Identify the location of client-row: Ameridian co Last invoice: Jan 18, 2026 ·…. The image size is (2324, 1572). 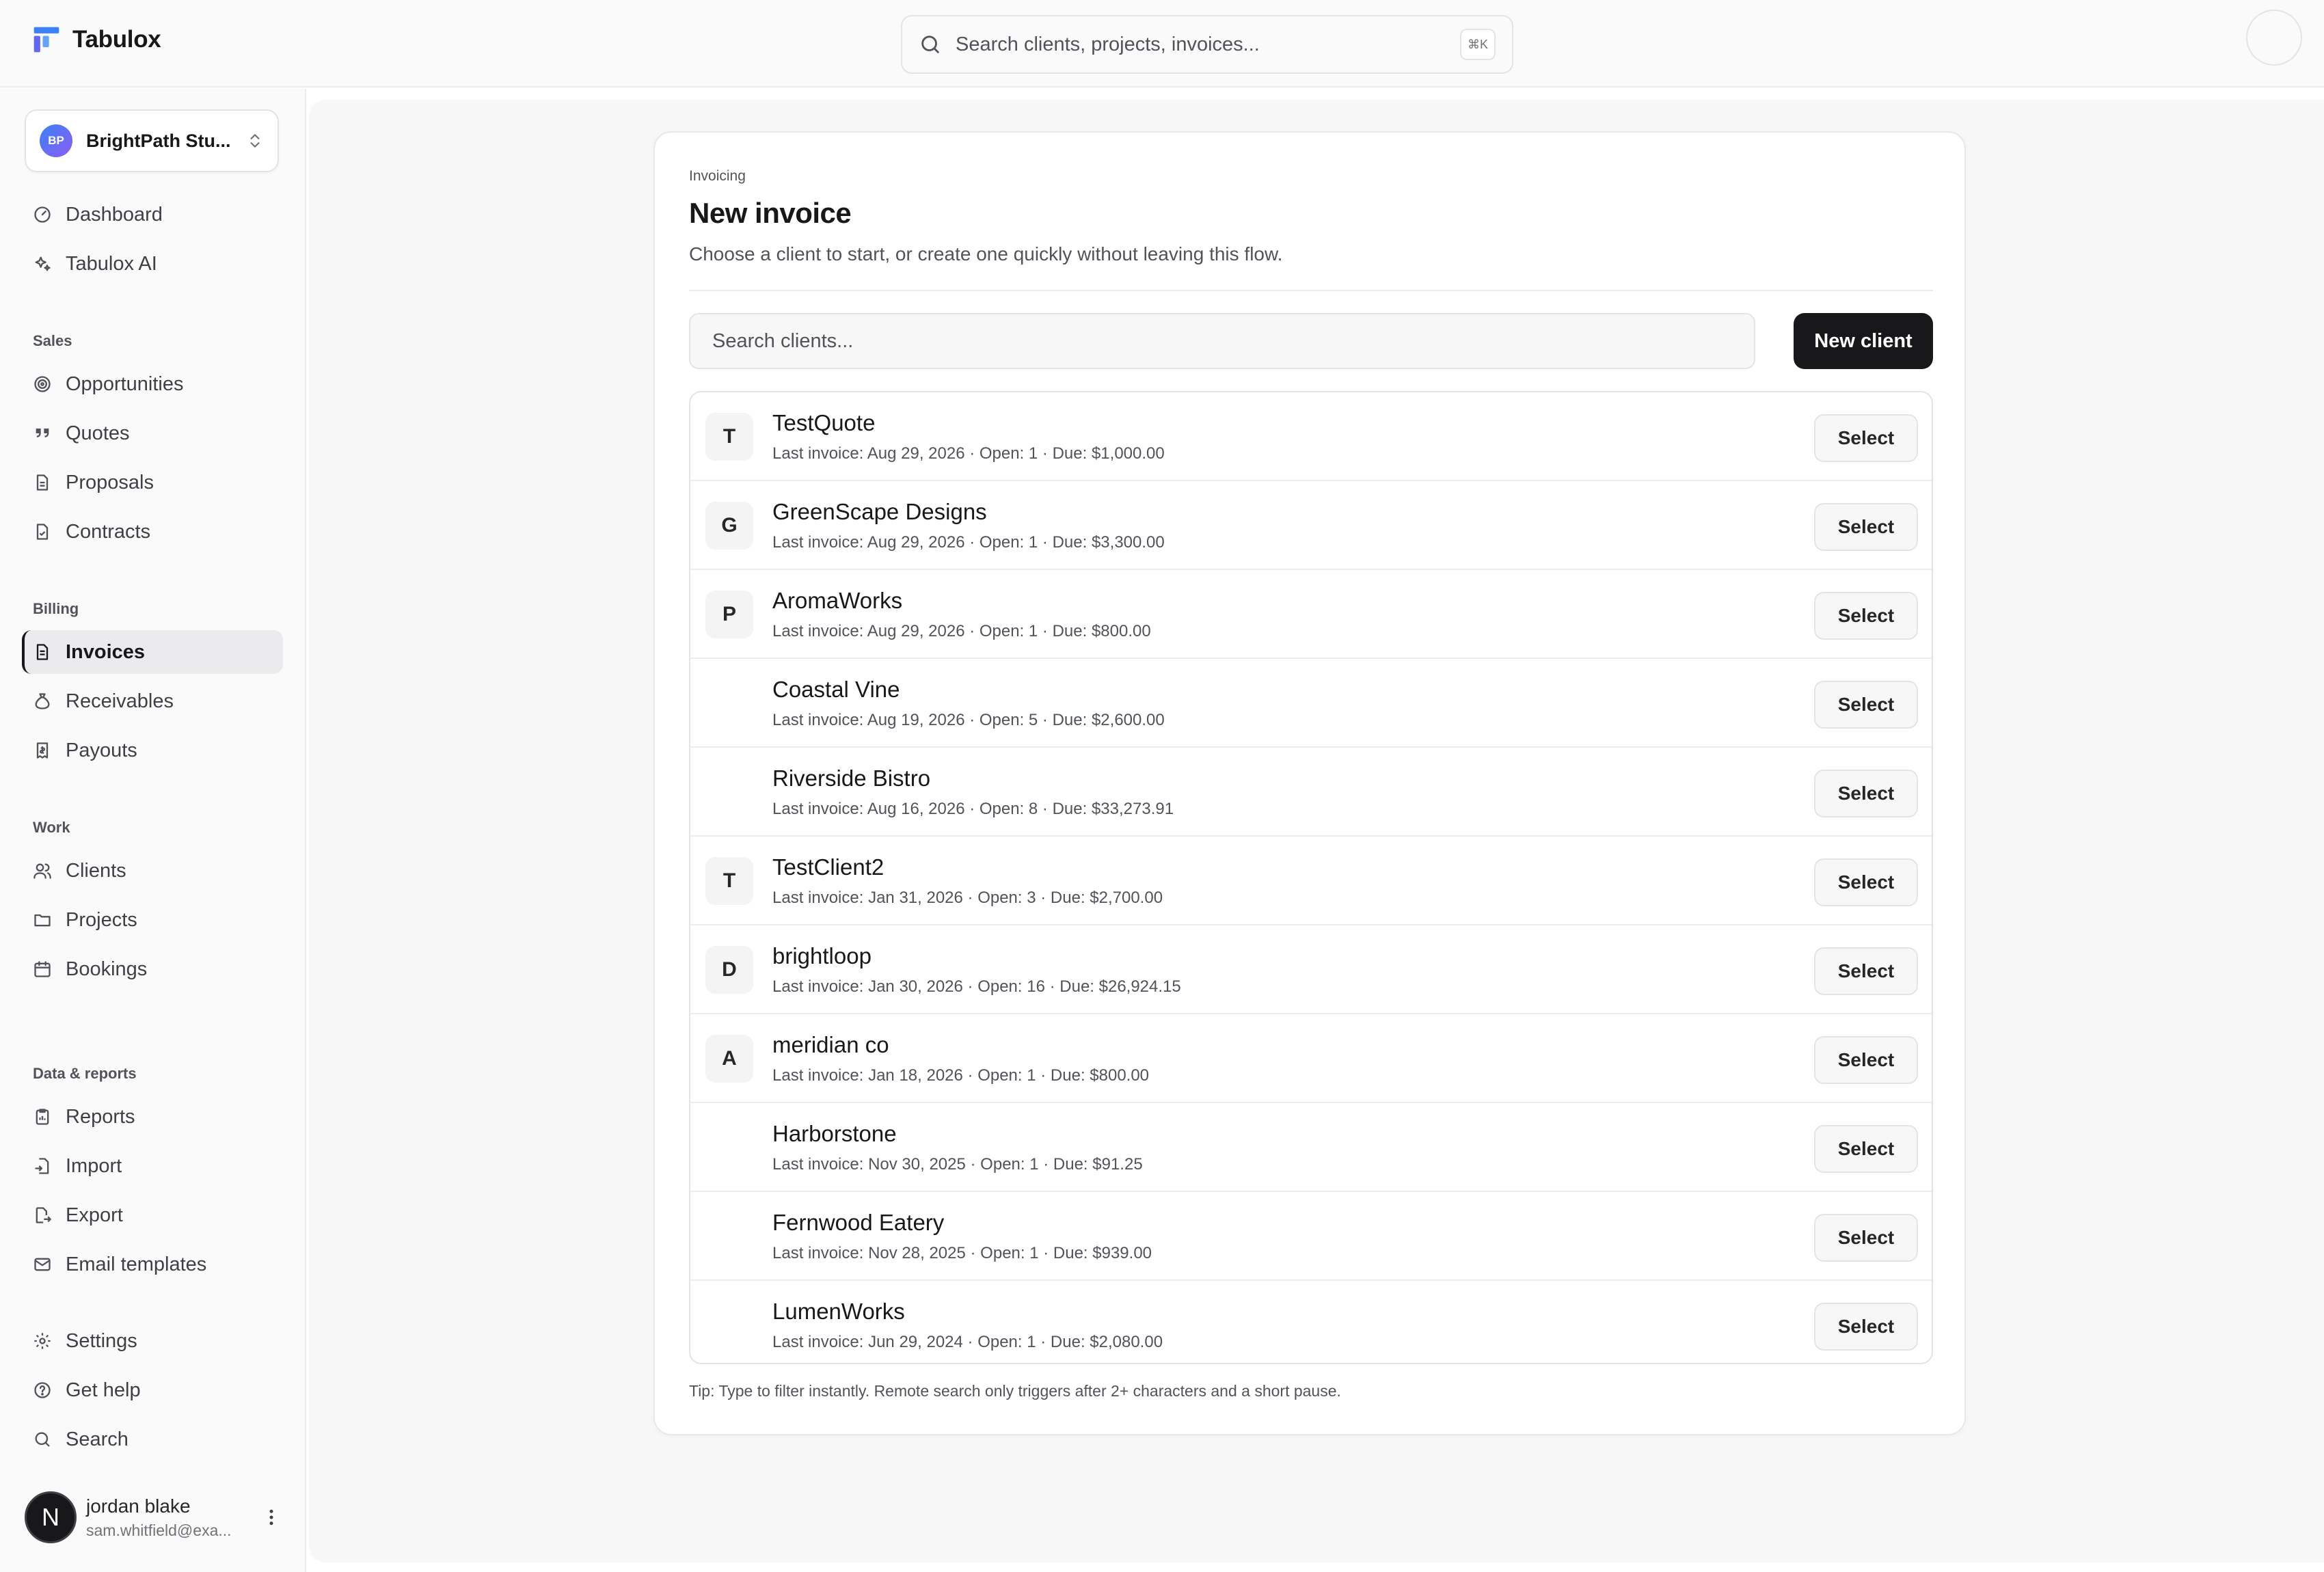
(1311, 1058).